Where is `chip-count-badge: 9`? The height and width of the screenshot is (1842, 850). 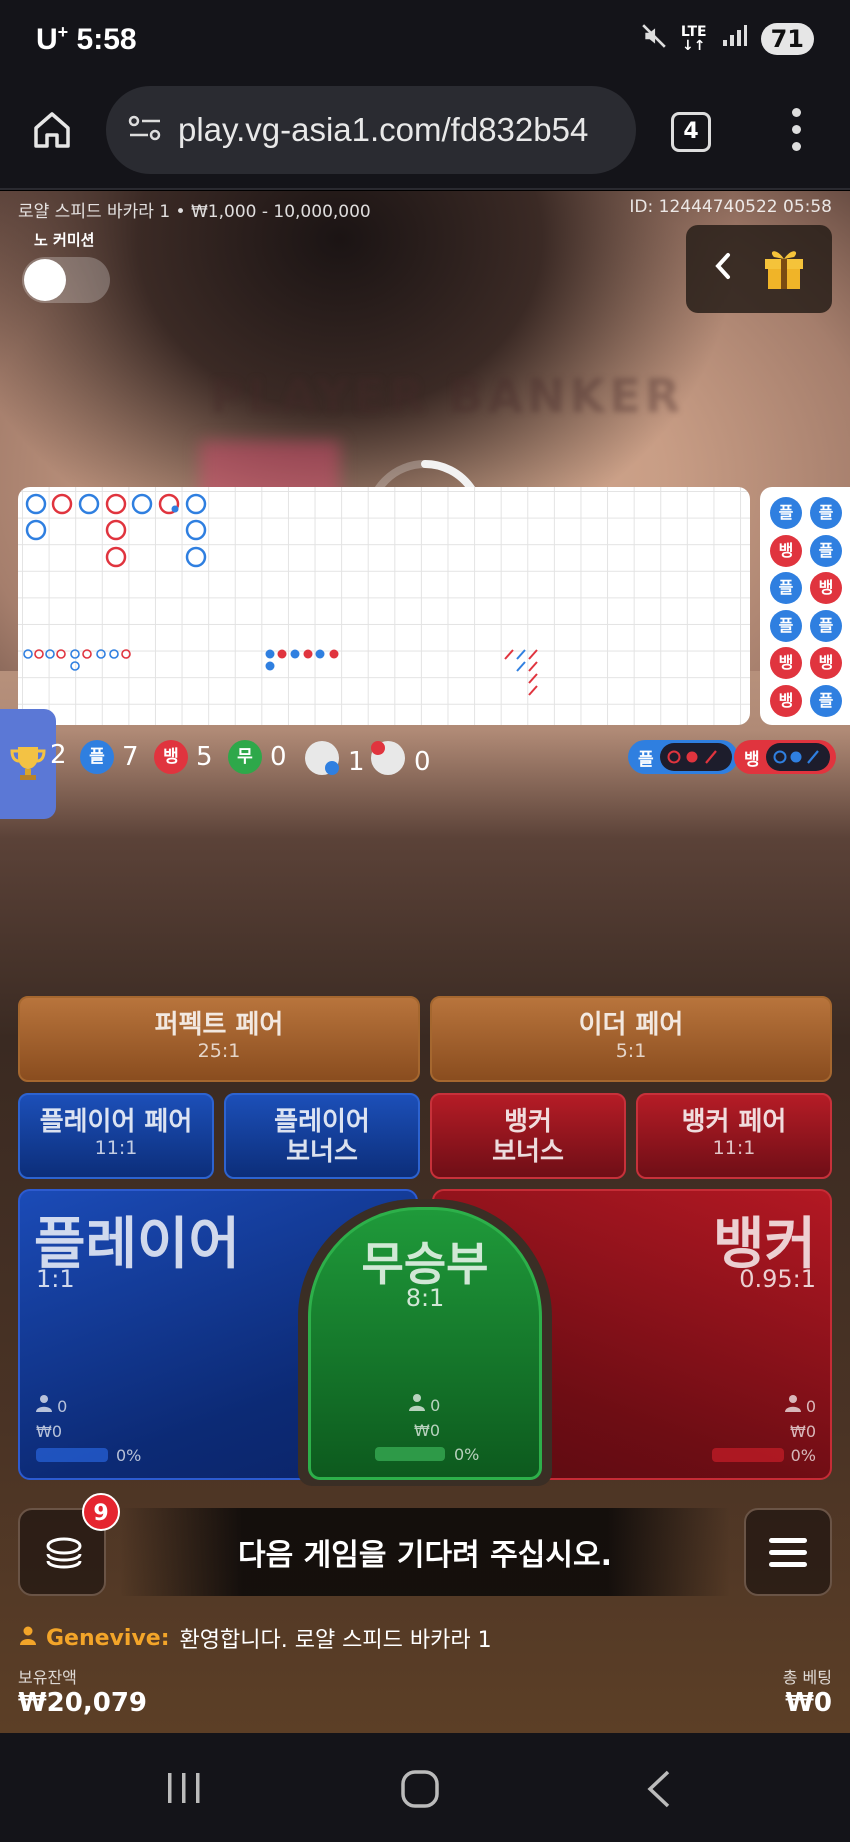
chip-count-badge: 9 is located at coordinates (101, 1512).